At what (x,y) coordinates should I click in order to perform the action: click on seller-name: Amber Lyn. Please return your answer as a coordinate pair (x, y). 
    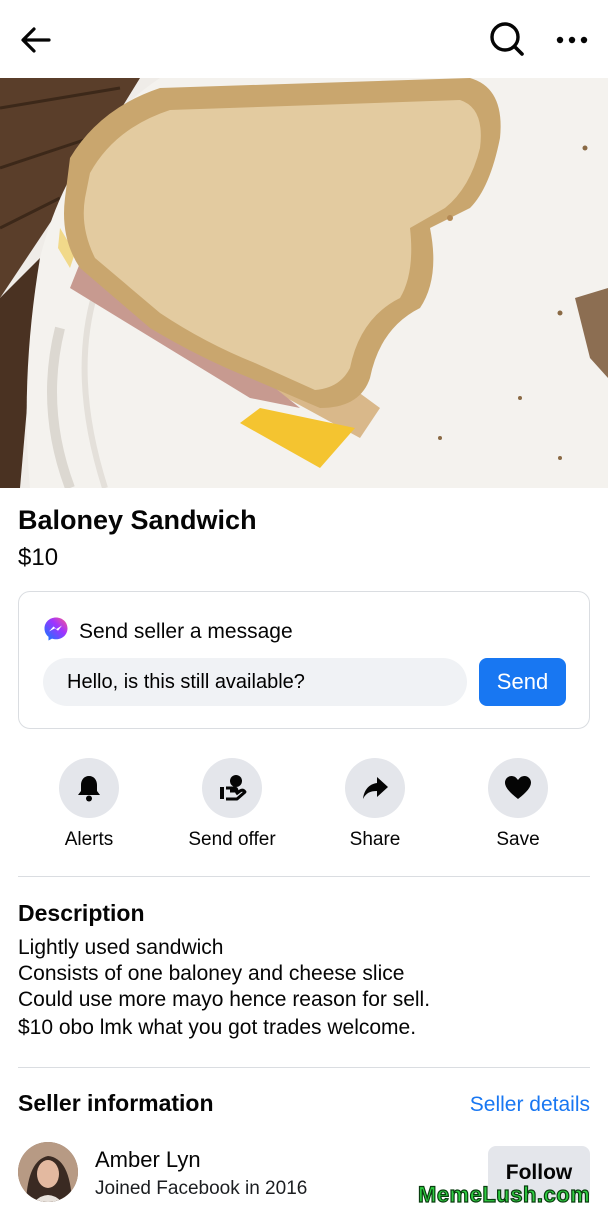
    Looking at the image, I should click on (148, 1160).